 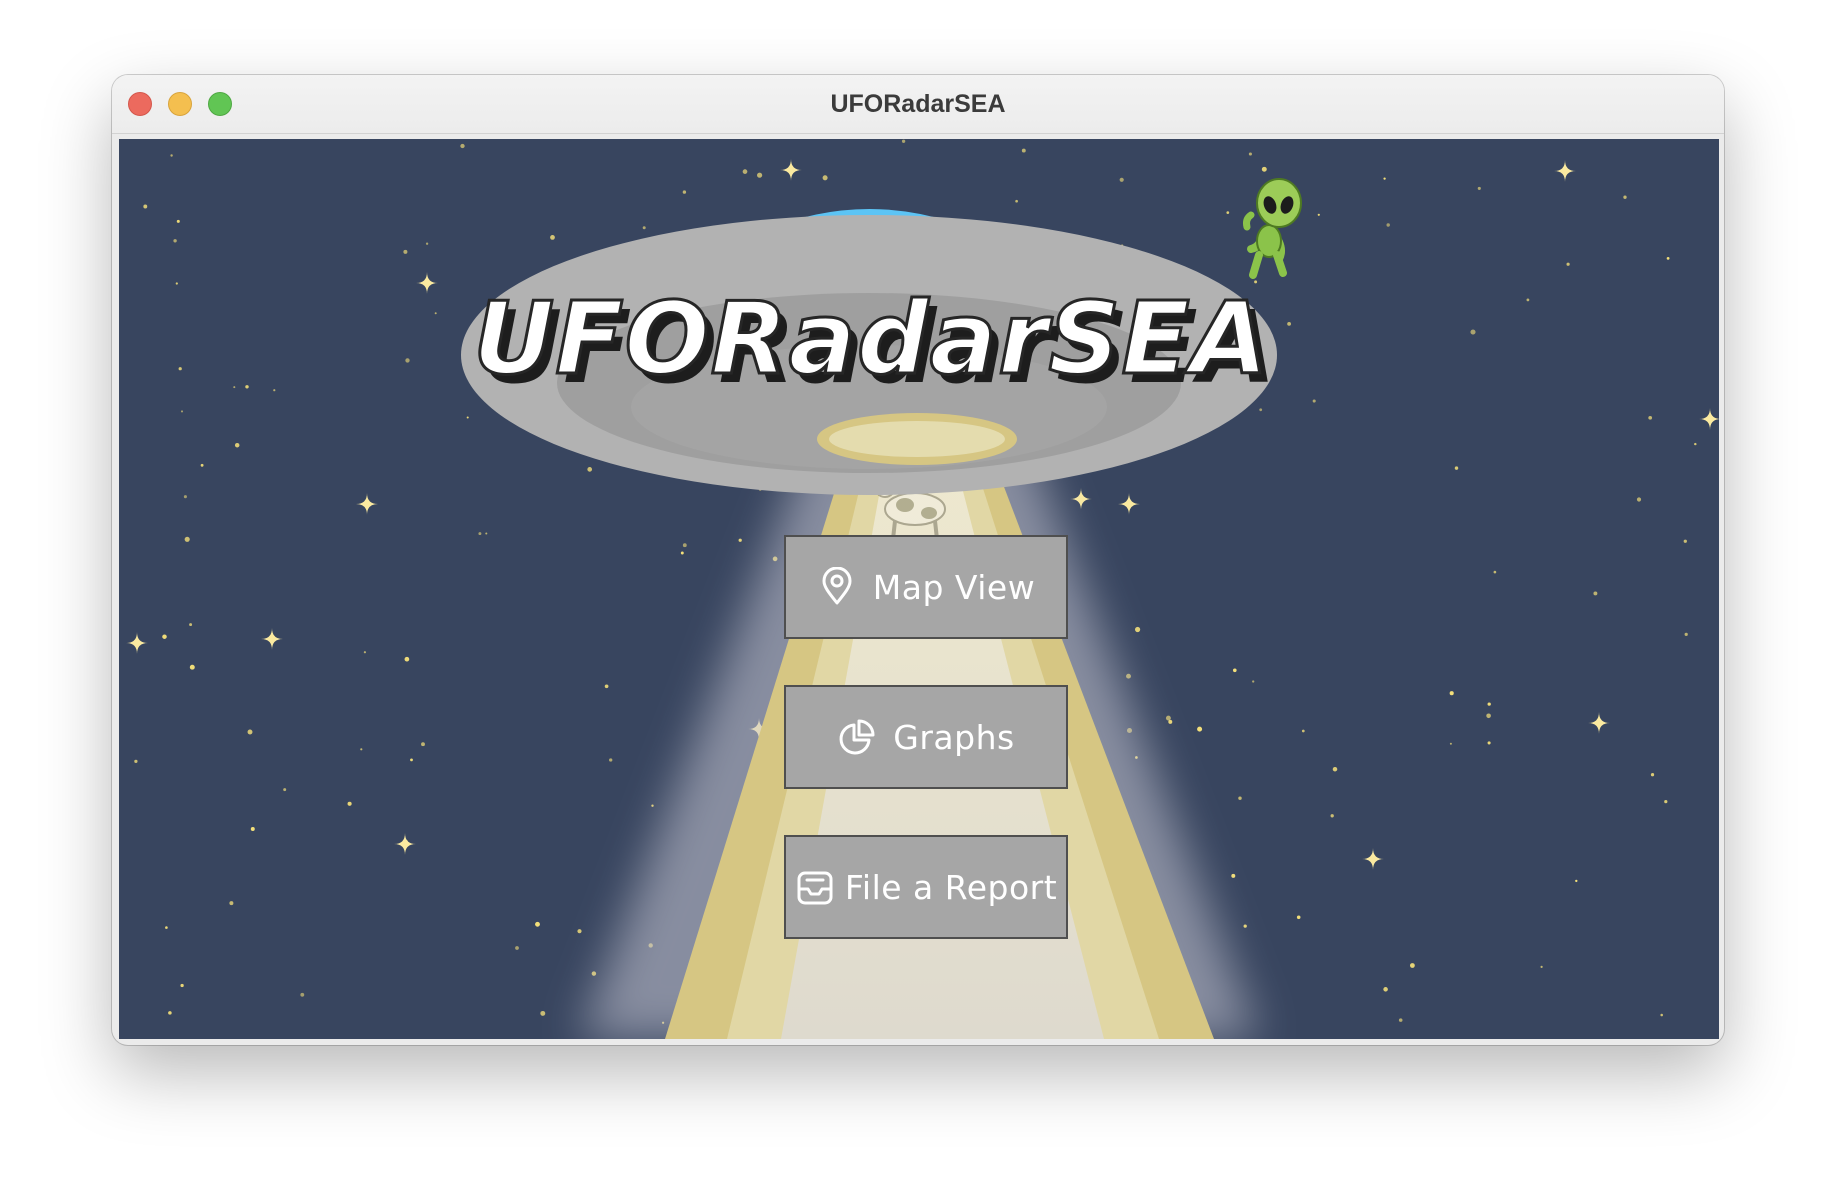 What do you see at coordinates (926, 737) in the screenshot?
I see `graphs-button: Graphs` at bounding box center [926, 737].